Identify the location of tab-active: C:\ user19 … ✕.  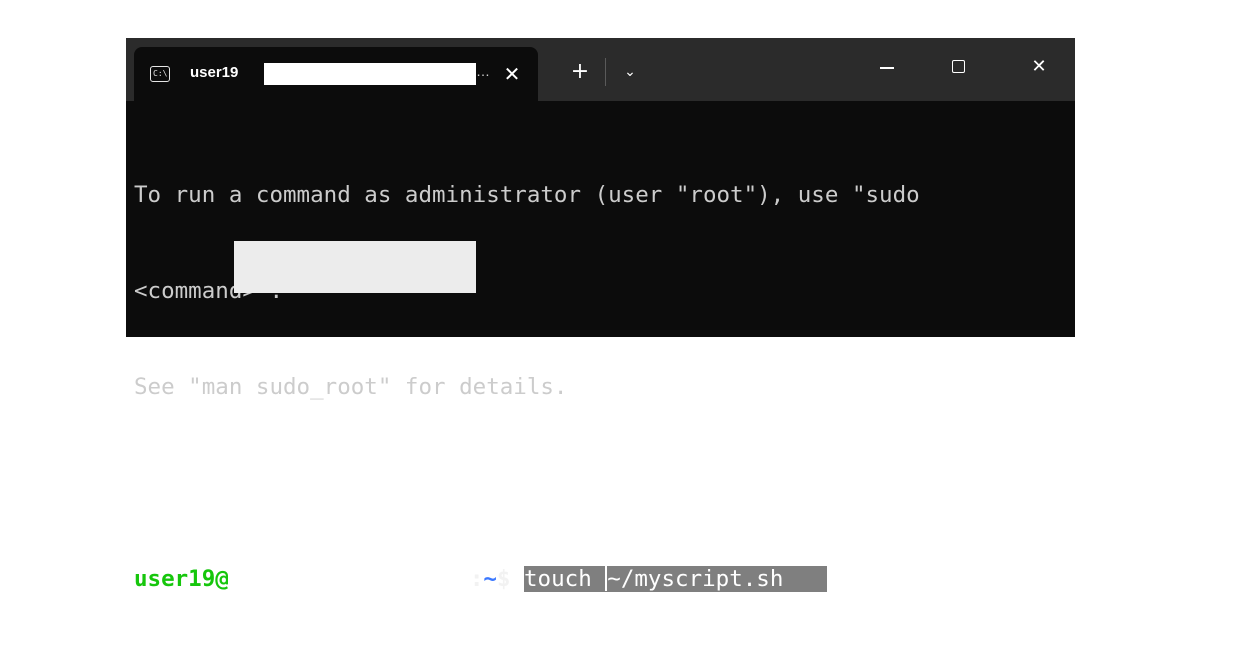
(336, 74).